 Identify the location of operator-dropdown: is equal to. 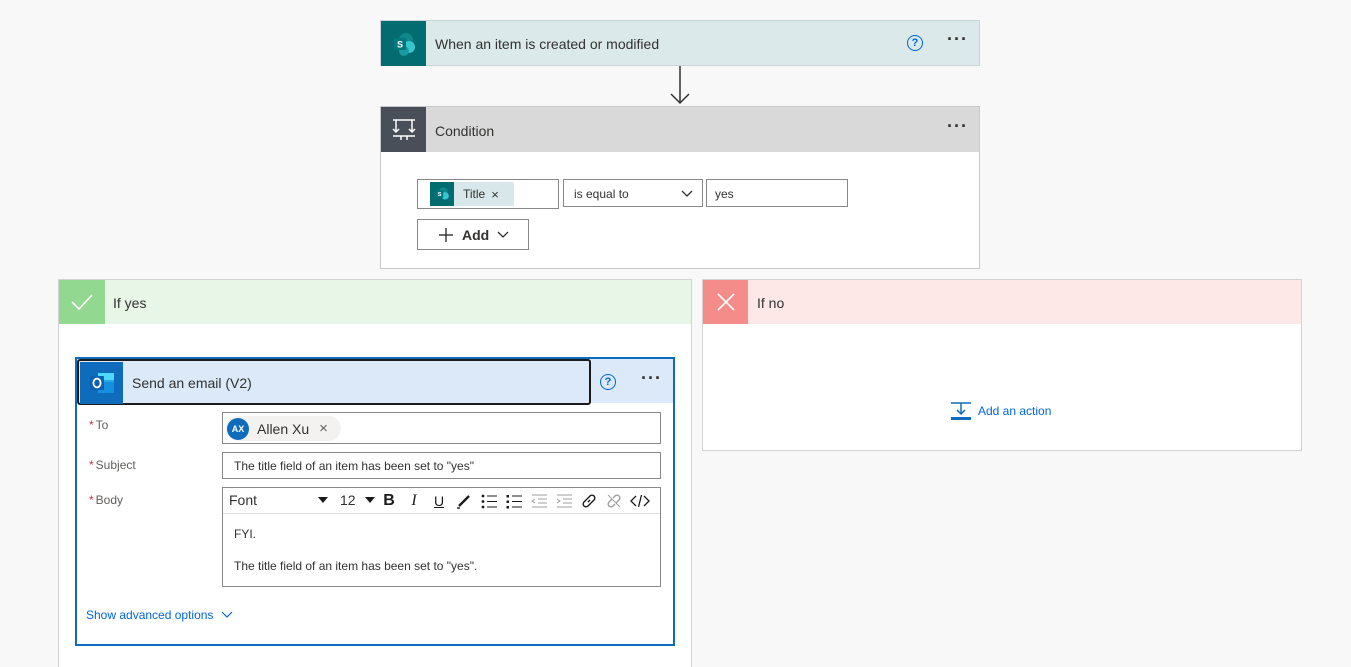
(633, 193).